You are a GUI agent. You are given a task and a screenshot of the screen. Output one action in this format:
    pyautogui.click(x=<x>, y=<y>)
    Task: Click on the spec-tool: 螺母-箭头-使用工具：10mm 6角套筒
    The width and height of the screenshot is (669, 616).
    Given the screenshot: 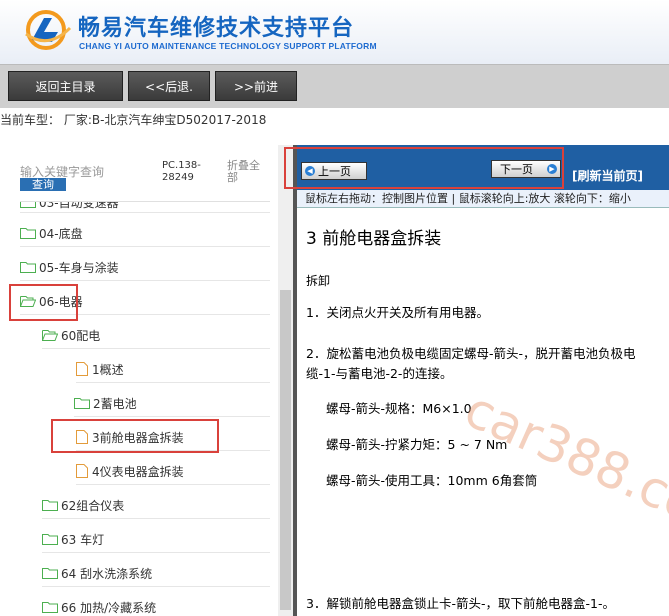 What is the action you would take?
    pyautogui.click(x=432, y=480)
    